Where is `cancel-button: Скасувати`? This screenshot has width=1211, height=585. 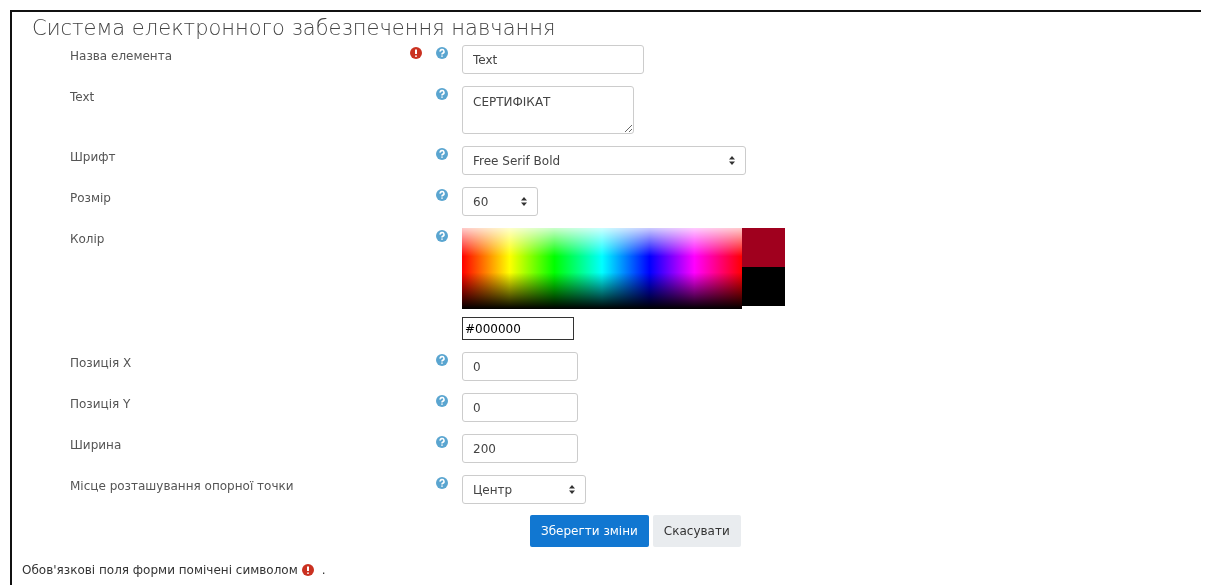 cancel-button: Скасувати is located at coordinates (696, 531).